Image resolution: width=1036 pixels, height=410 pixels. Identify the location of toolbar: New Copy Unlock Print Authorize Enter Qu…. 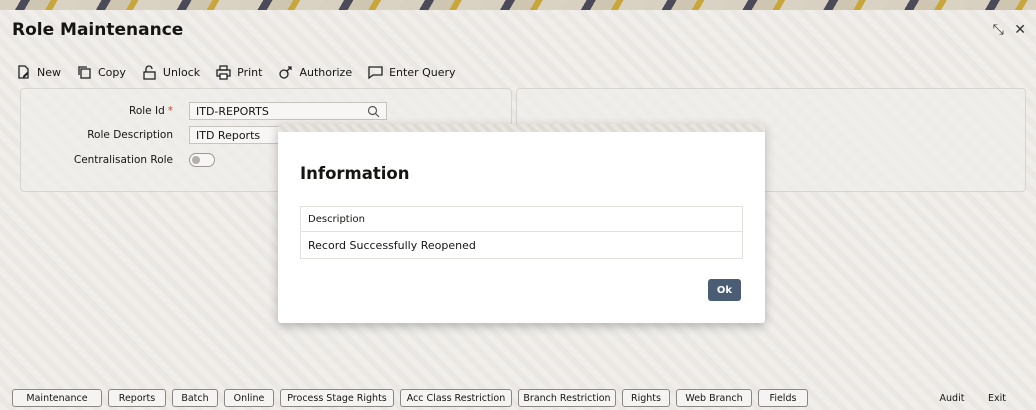
(244, 72).